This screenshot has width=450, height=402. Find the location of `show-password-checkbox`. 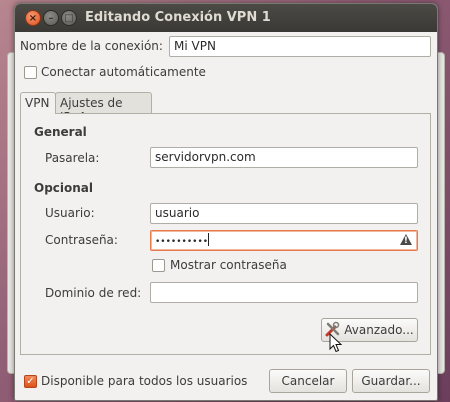

show-password-checkbox is located at coordinates (158, 265).